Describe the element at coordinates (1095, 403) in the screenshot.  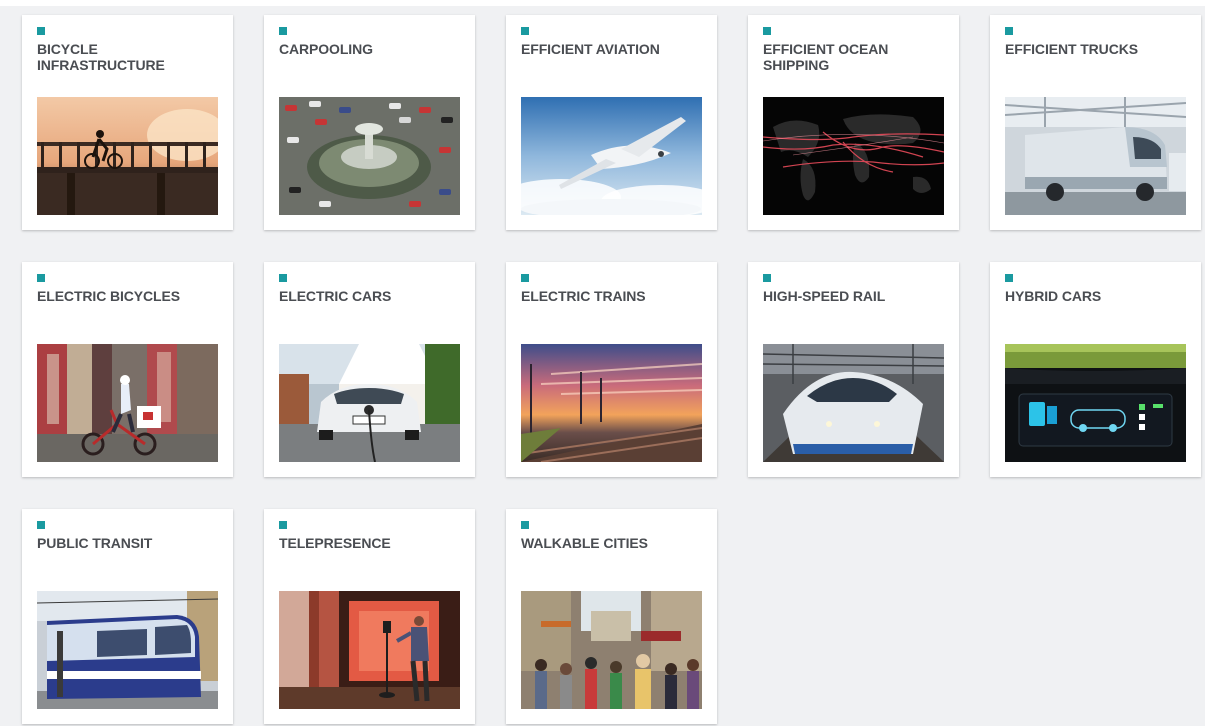
I see `hybrid-cars-photo` at that location.